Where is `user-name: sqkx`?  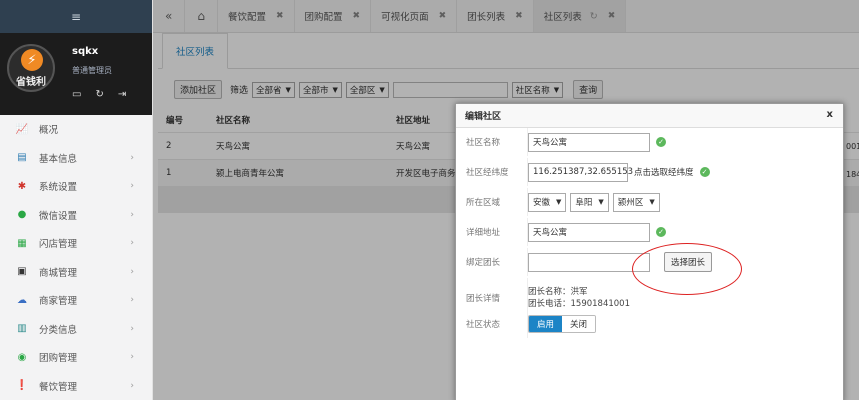
user-name: sqkx is located at coordinates (85, 51).